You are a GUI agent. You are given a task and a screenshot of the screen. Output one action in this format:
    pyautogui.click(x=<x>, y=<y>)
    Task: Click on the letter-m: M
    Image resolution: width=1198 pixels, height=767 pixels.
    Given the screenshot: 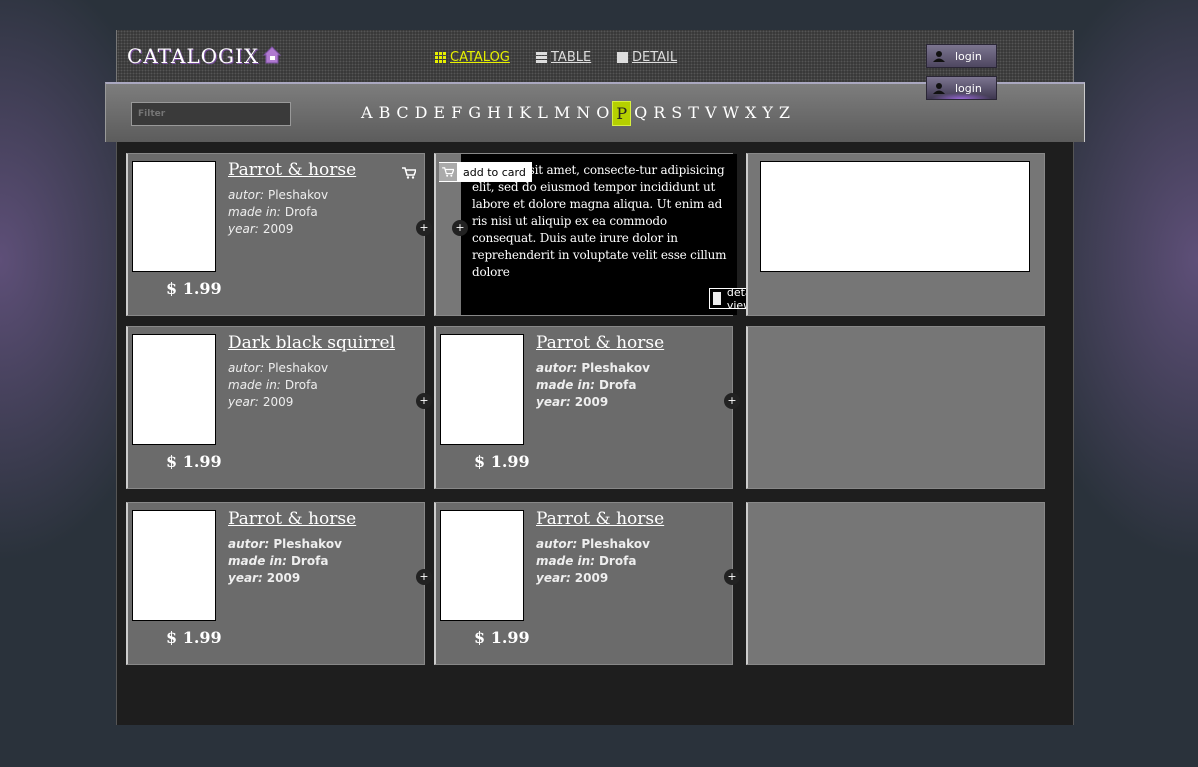 What is the action you would take?
    pyautogui.click(x=562, y=113)
    